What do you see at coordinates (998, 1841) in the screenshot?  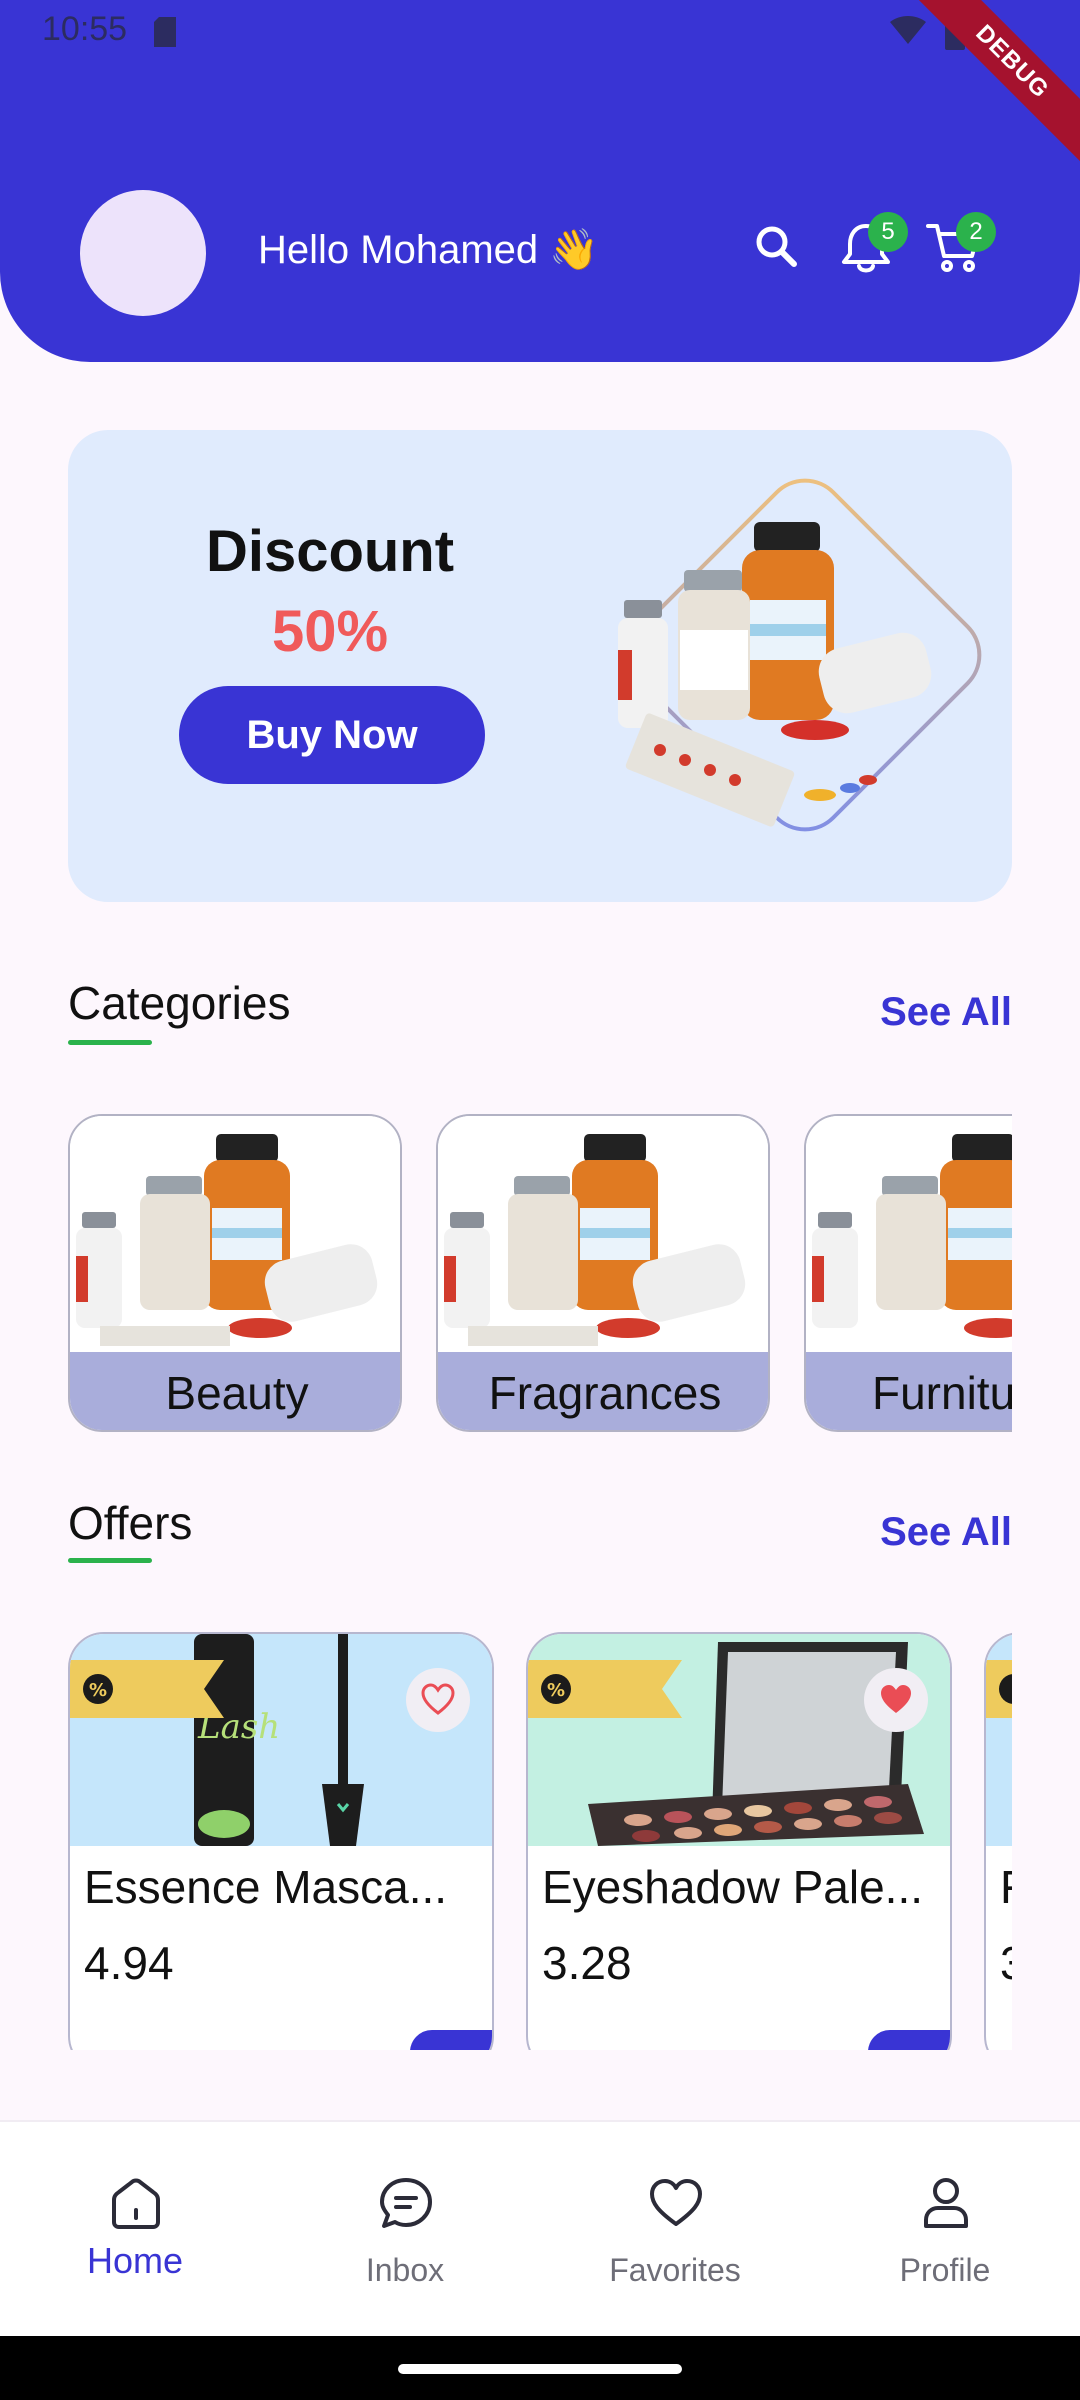 I see `offer-card: F 3` at bounding box center [998, 1841].